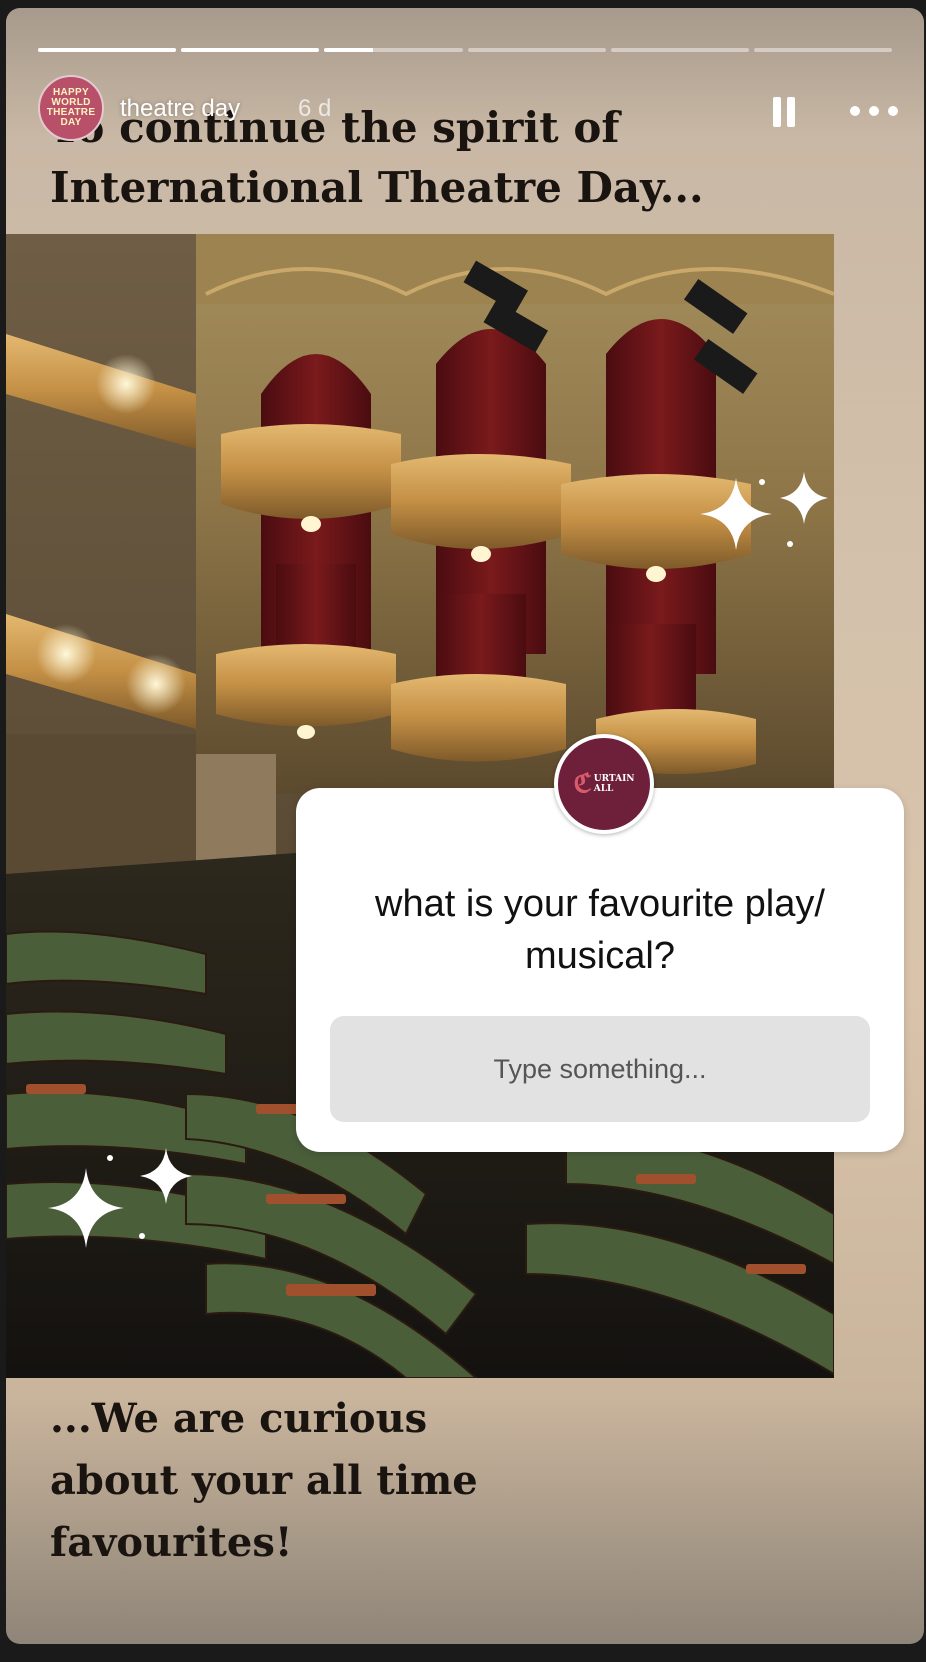  What do you see at coordinates (874, 111) in the screenshot?
I see `more-icon` at bounding box center [874, 111].